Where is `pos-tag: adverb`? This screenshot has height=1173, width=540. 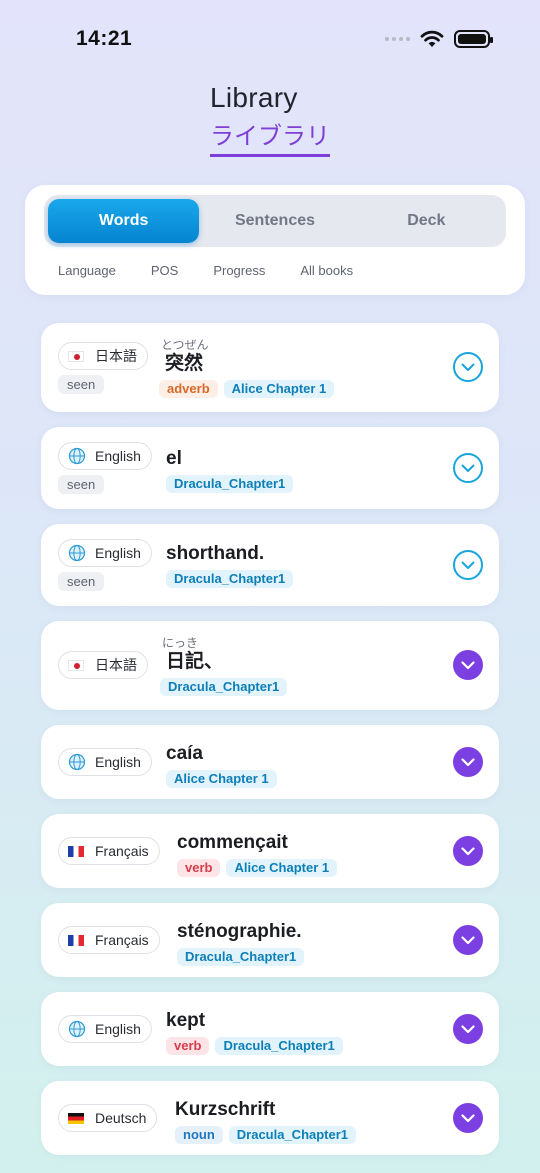 pos-tag: adverb is located at coordinates (188, 389).